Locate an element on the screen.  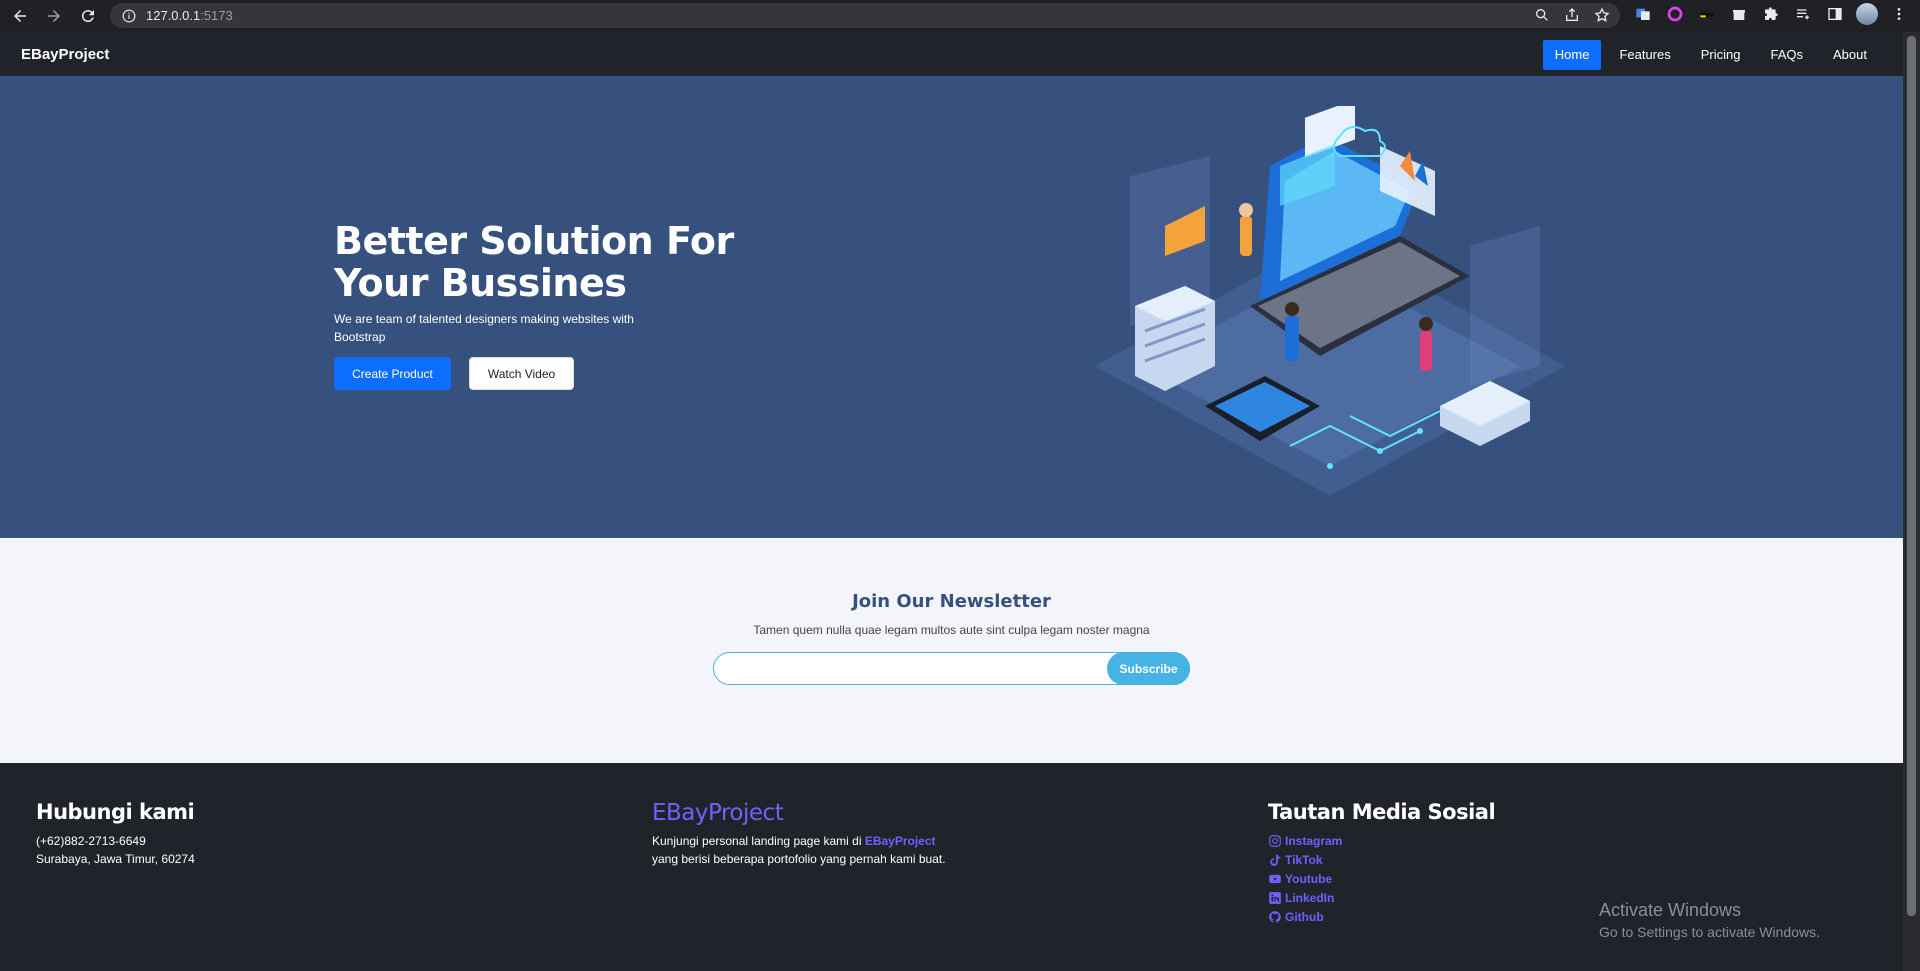
puzzle-icon is located at coordinates (1771, 13).